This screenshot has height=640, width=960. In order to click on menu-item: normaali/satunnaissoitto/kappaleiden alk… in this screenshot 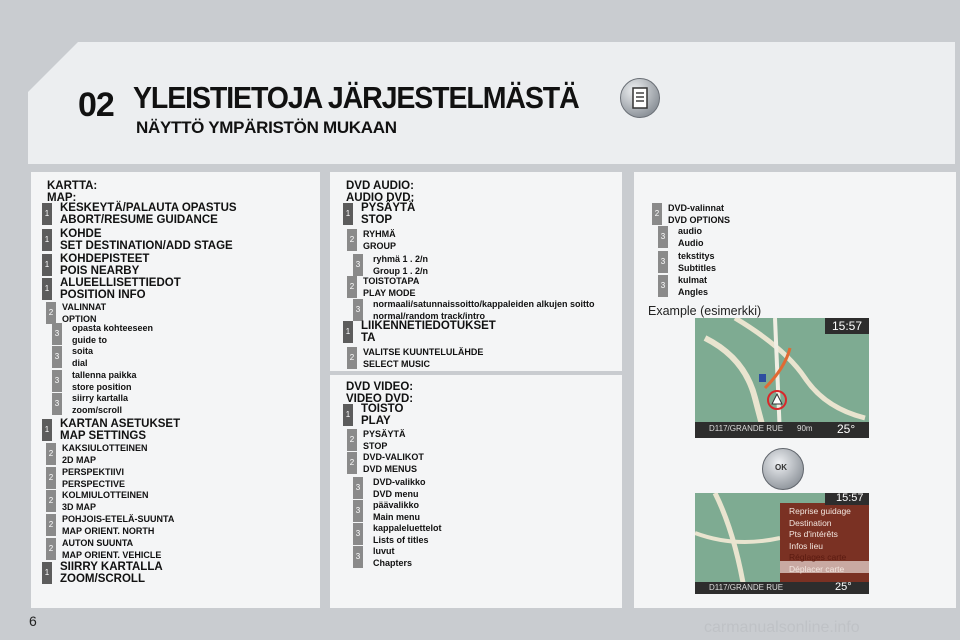, I will do `click(484, 310)`.